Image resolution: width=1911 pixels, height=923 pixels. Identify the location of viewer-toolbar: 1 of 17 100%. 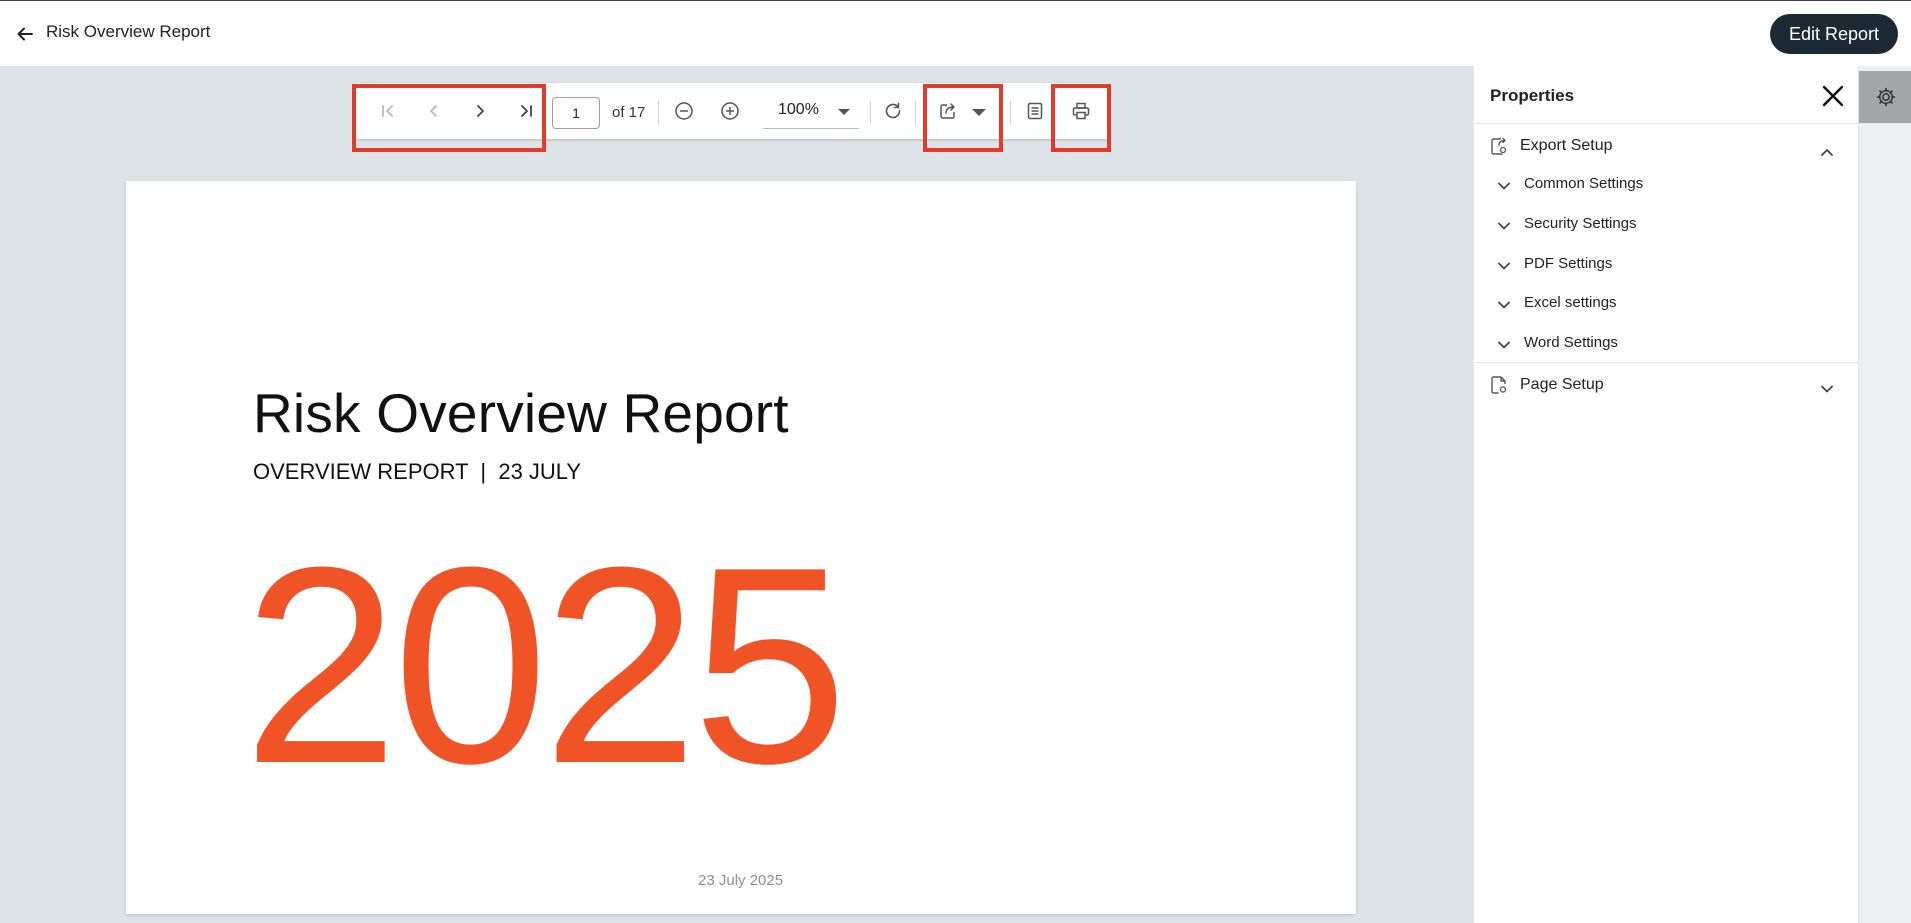
(732, 111).